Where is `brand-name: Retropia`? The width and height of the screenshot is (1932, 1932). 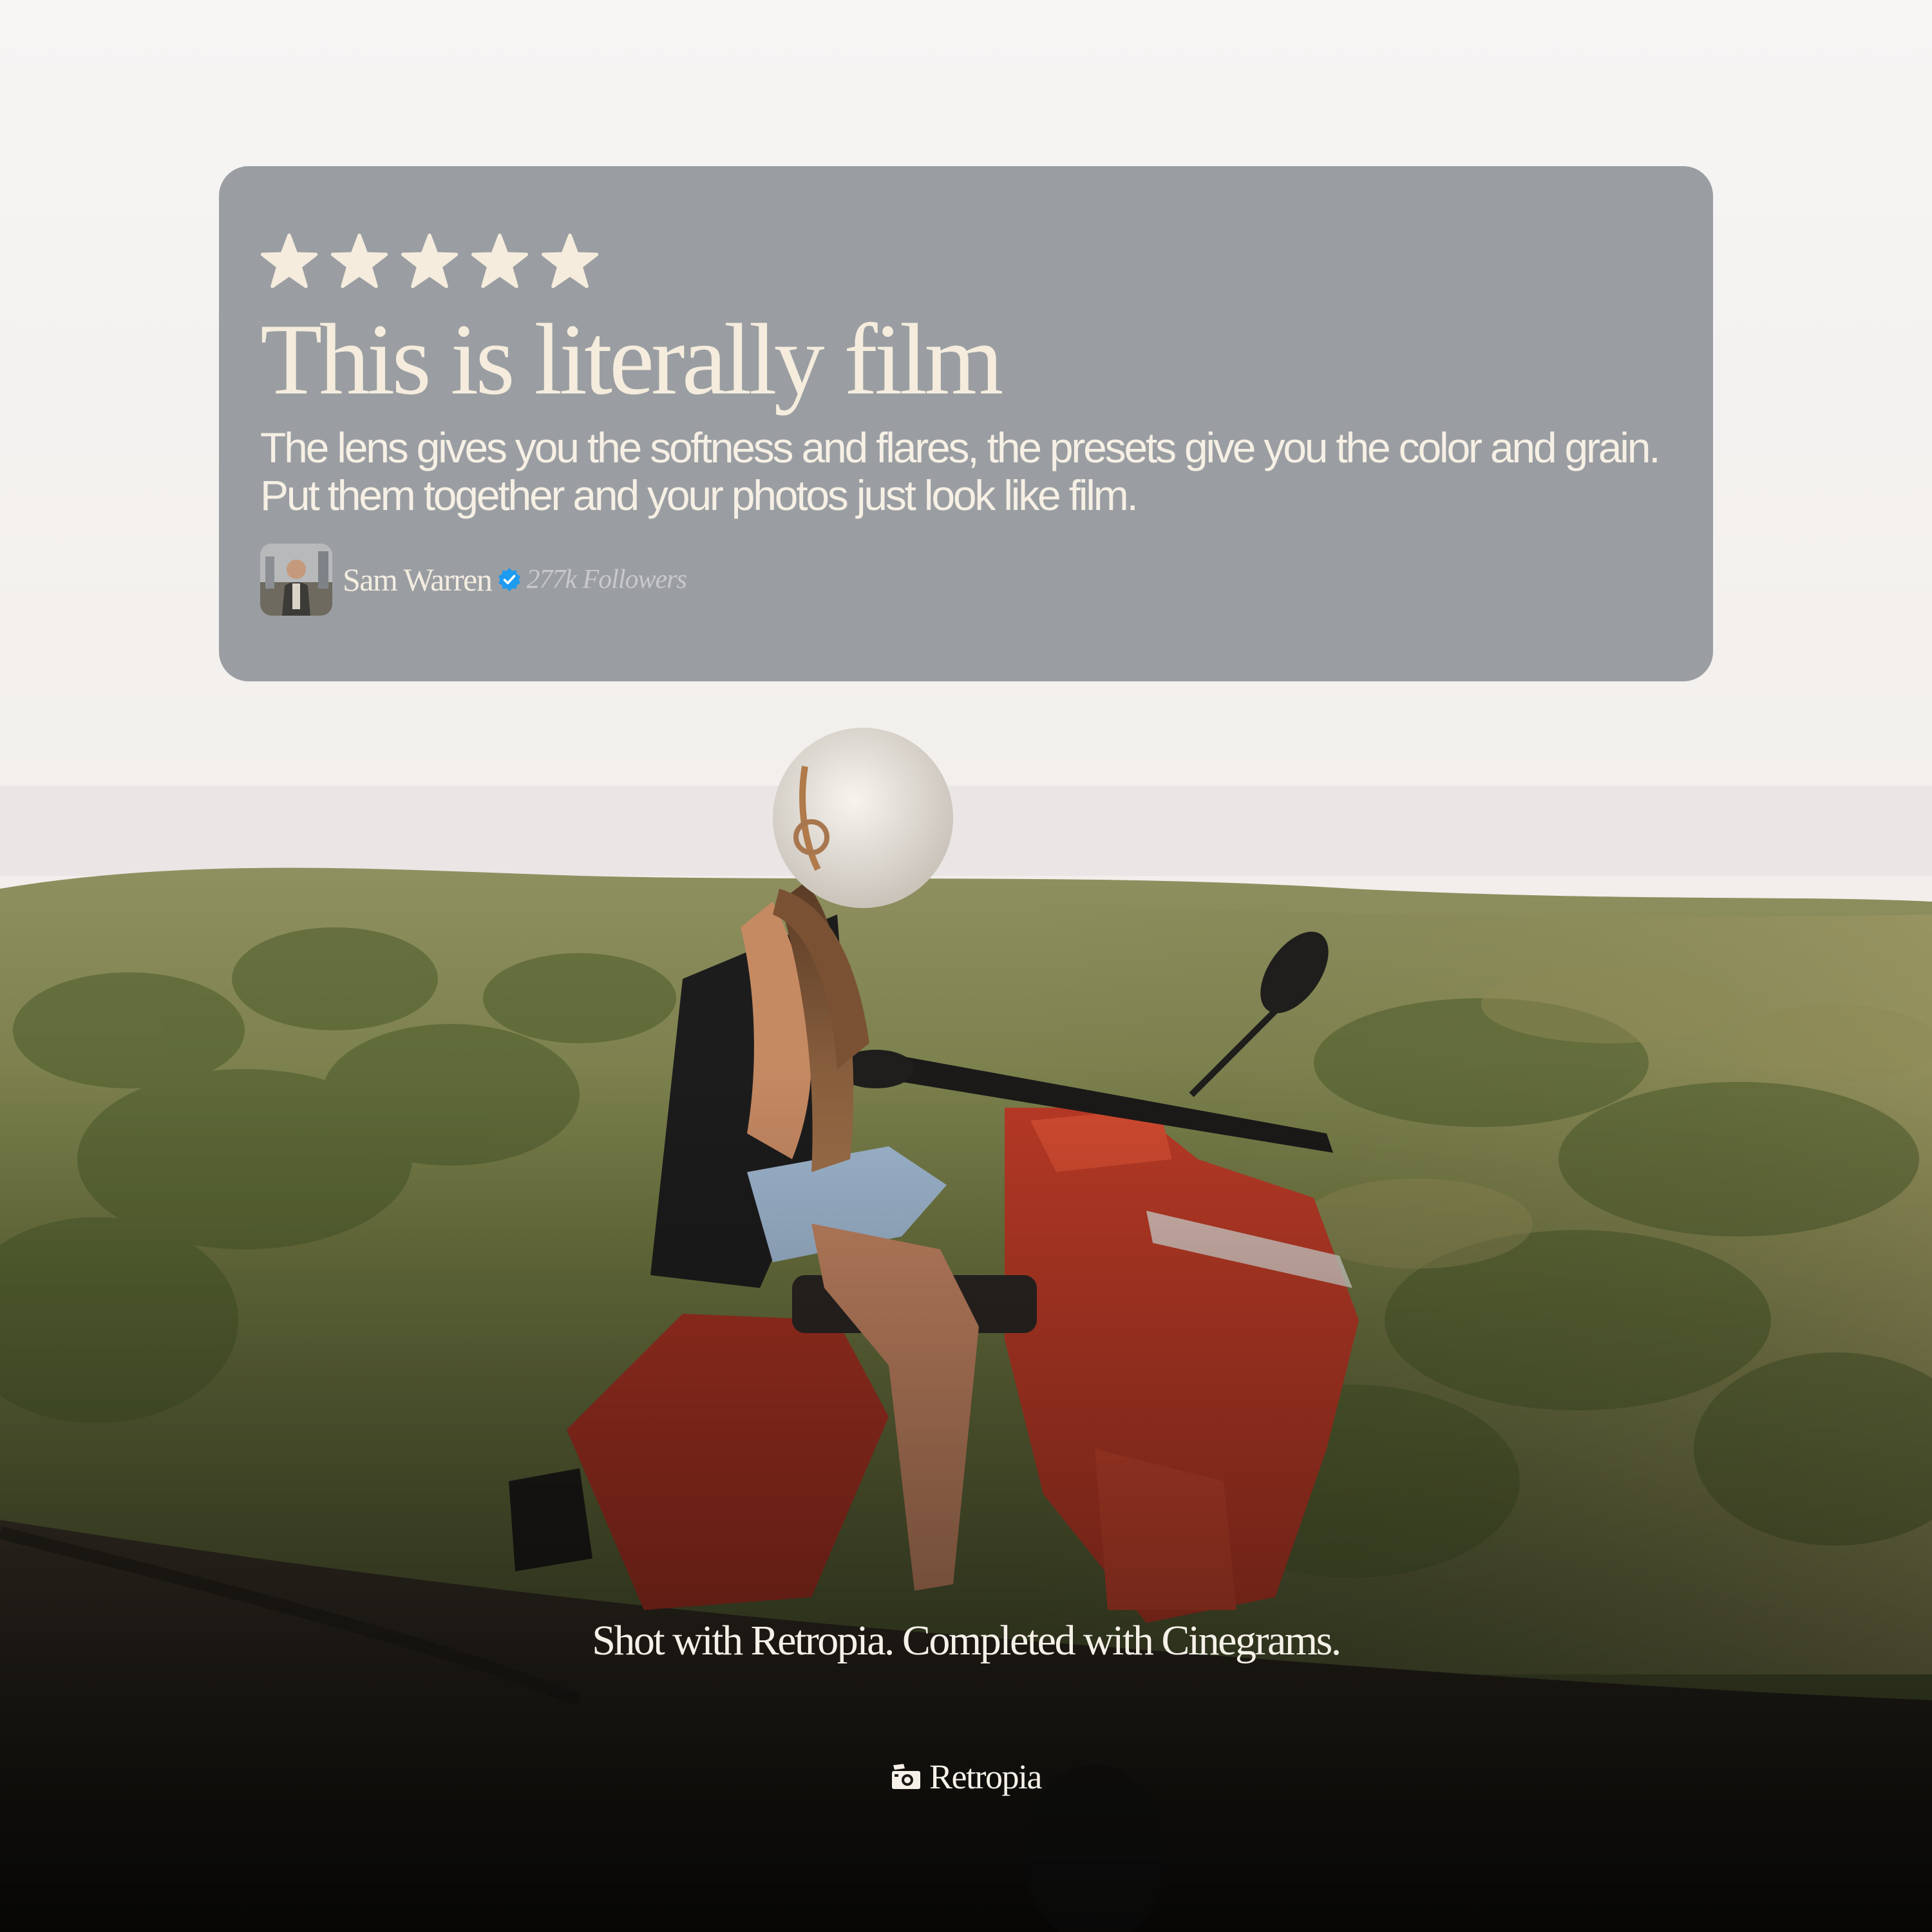 brand-name: Retropia is located at coordinates (985, 1777).